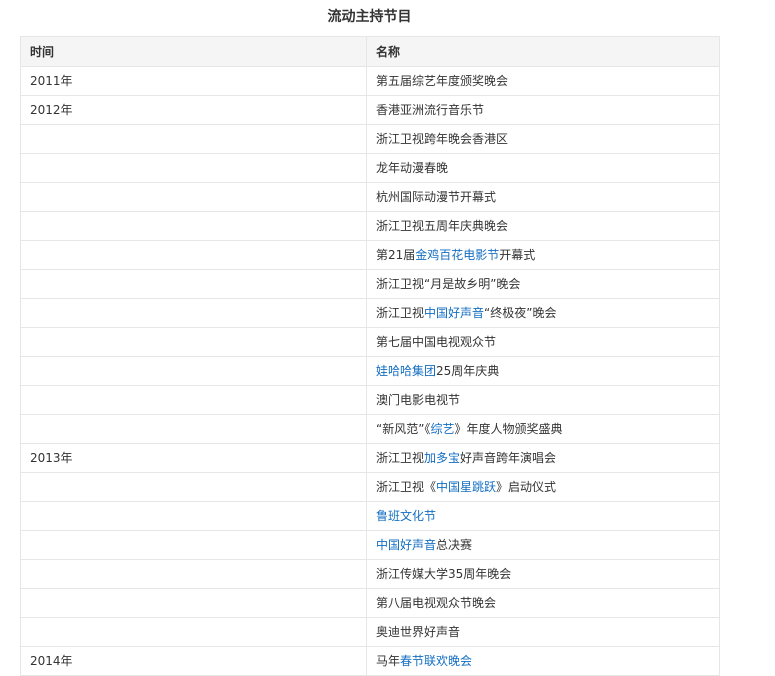  I want to click on program-link: 综艺, so click(442, 429).